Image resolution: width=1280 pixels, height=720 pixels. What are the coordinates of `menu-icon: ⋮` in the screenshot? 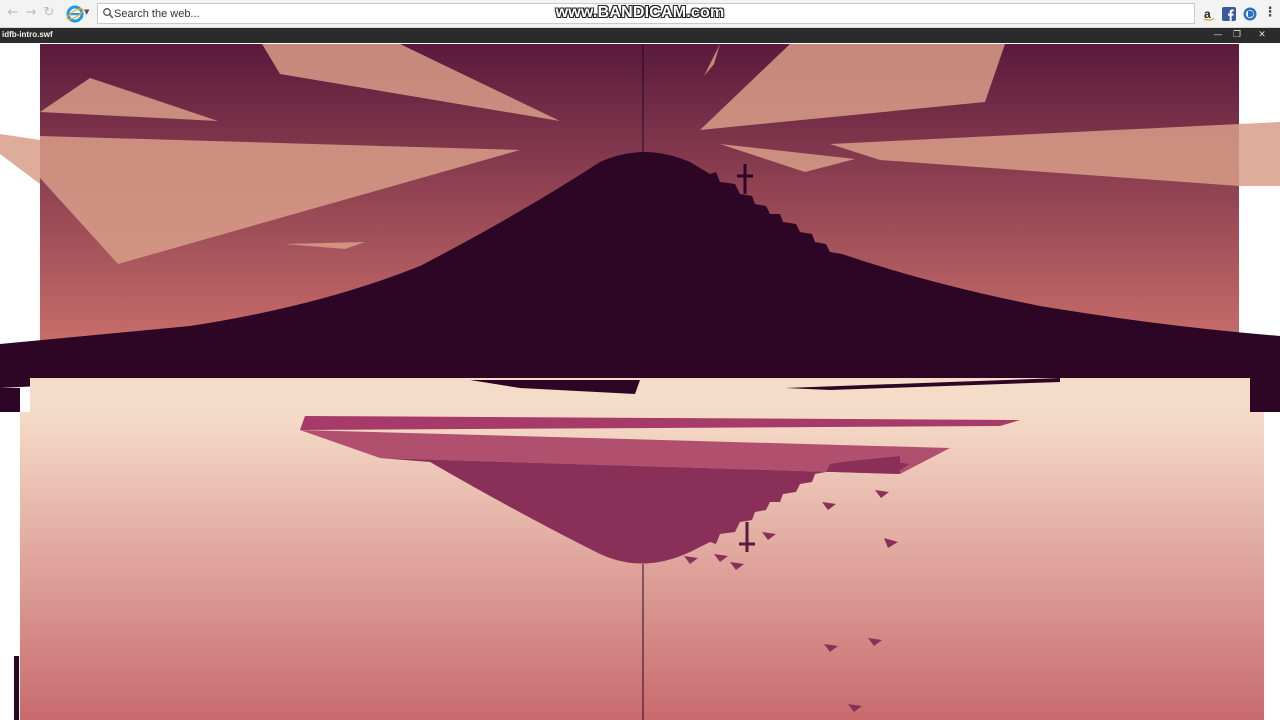 It's located at (1270, 13).